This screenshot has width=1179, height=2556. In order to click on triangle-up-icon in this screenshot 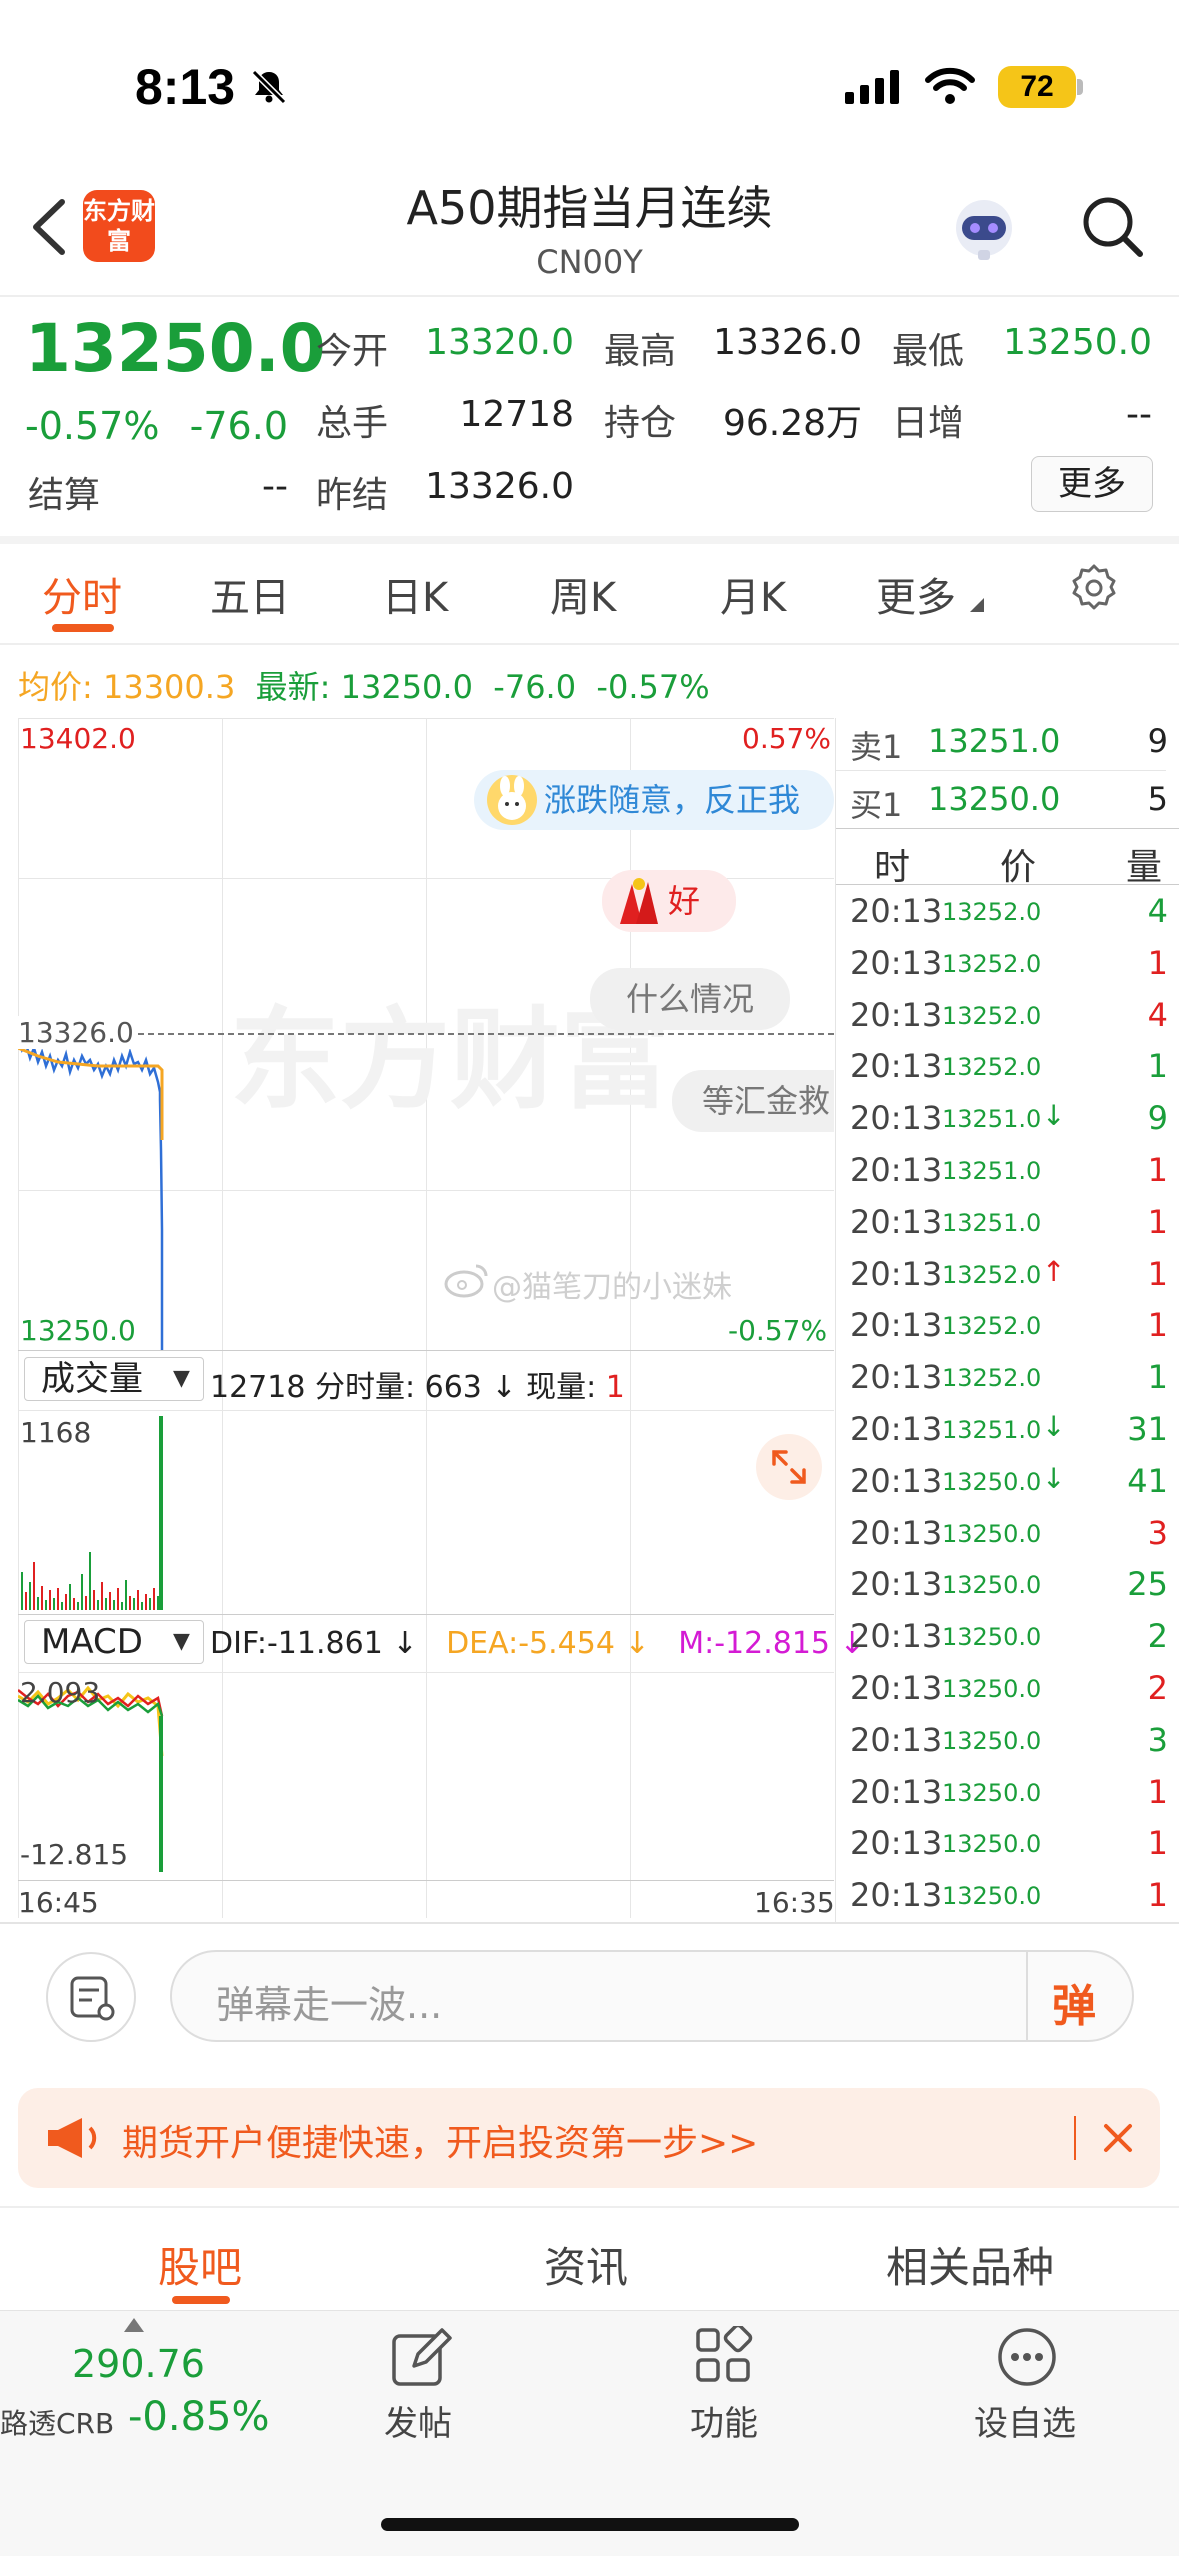, I will do `click(134, 2325)`.